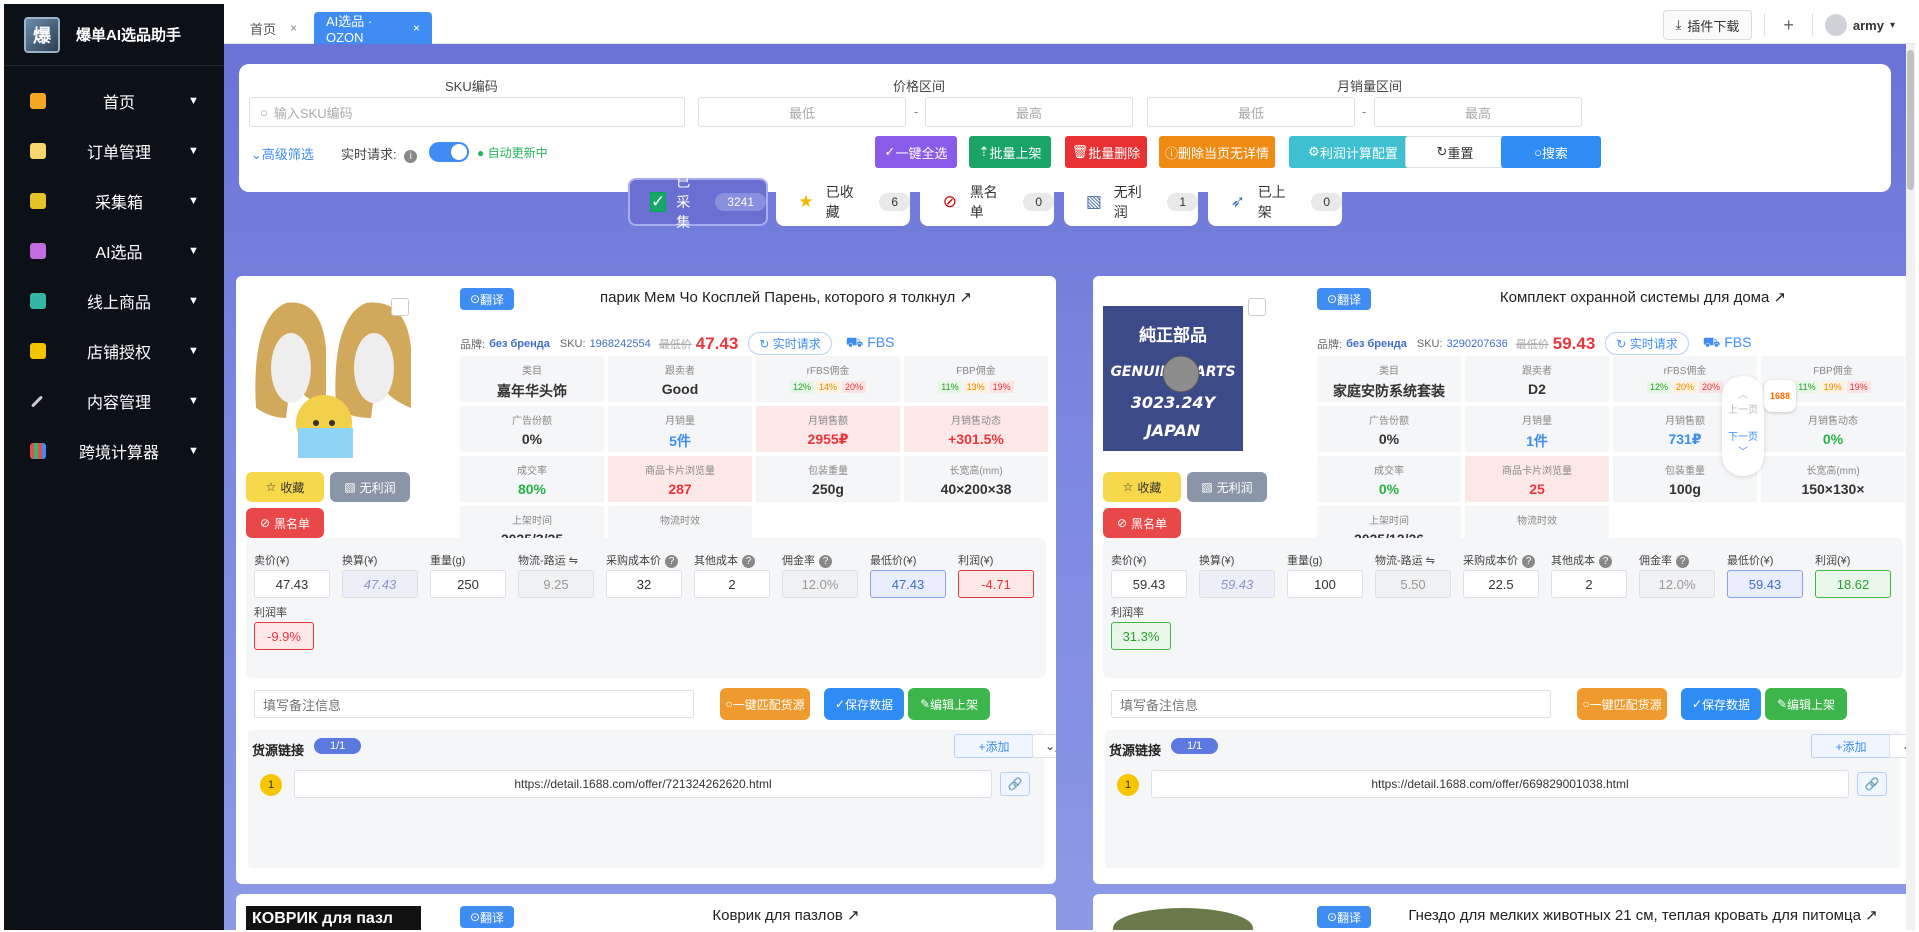  I want to click on realtime-toggle, so click(449, 152).